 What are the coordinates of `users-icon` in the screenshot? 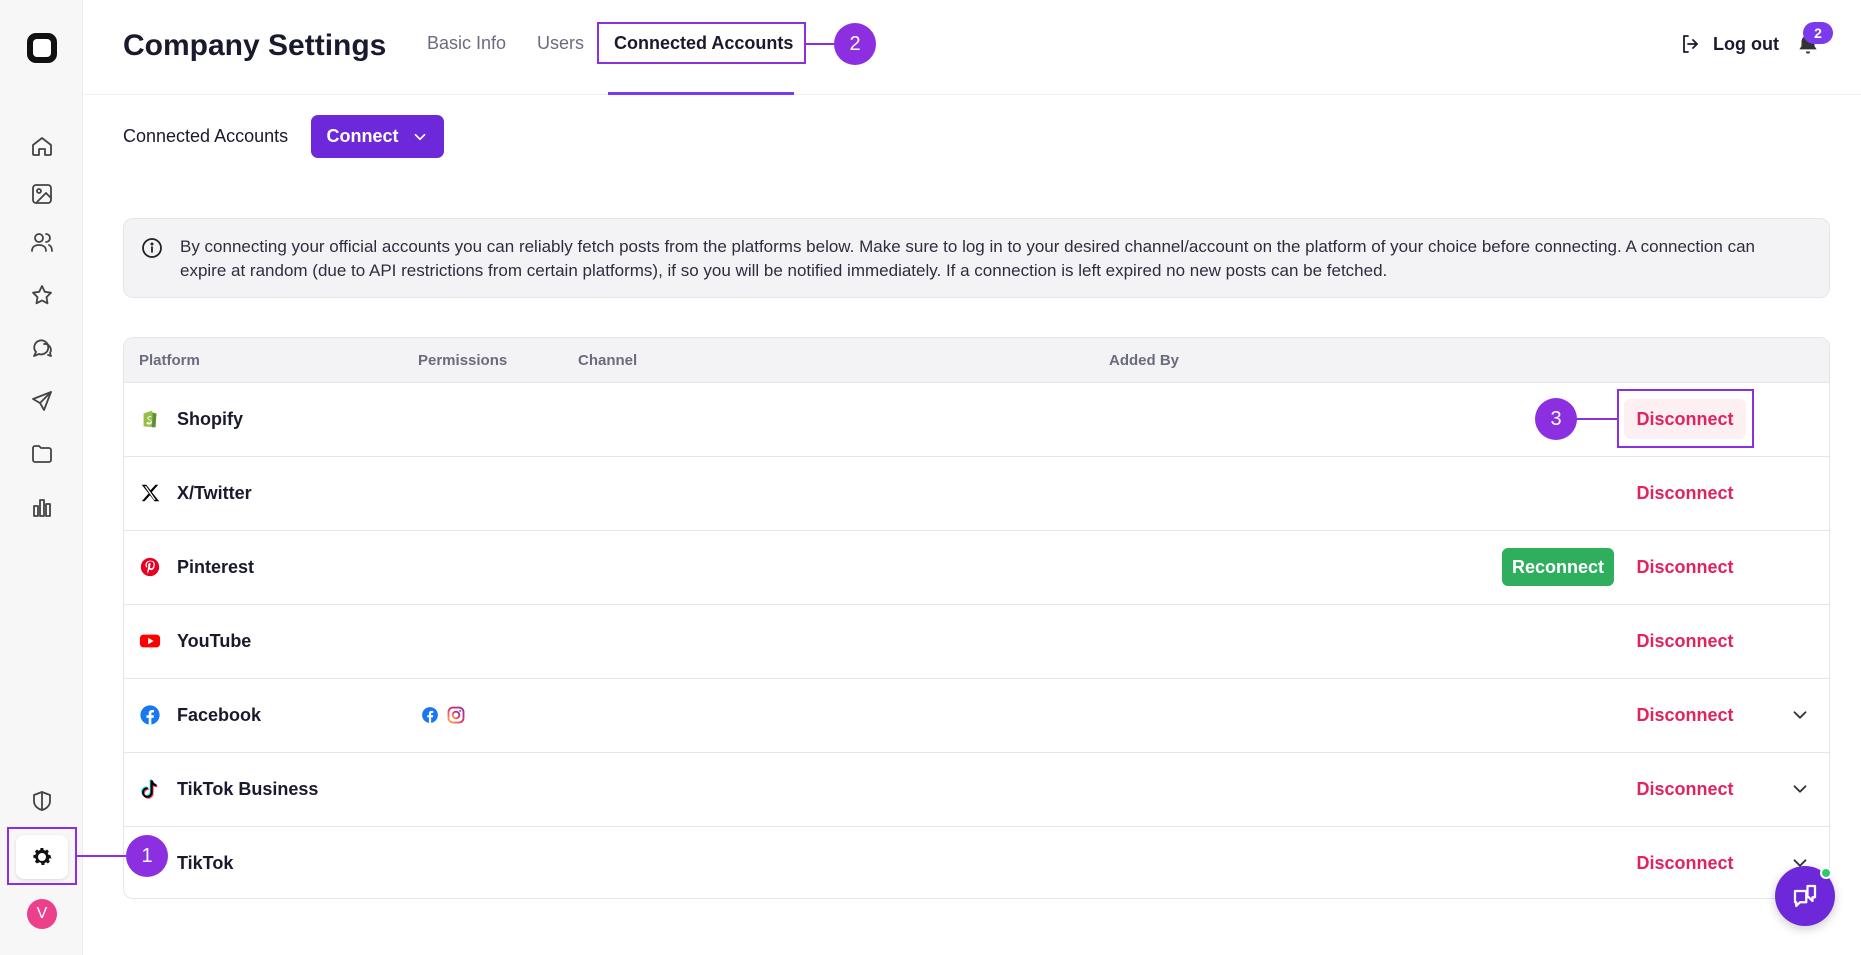 It's located at (42, 242).